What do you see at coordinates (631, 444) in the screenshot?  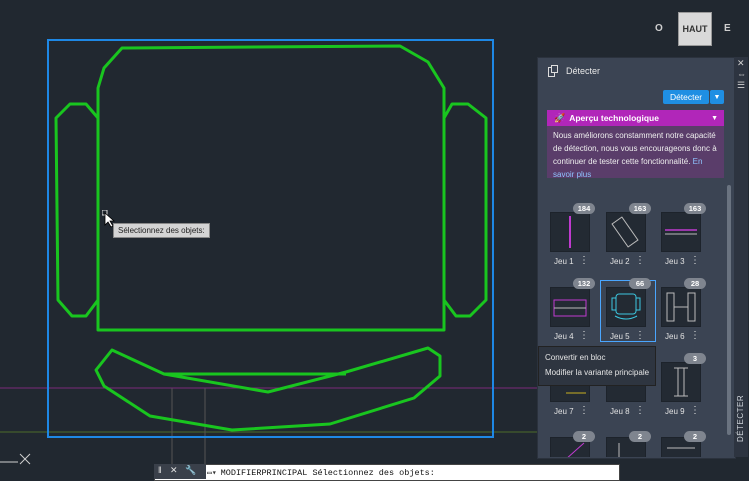 I see `set-card-11: 2` at bounding box center [631, 444].